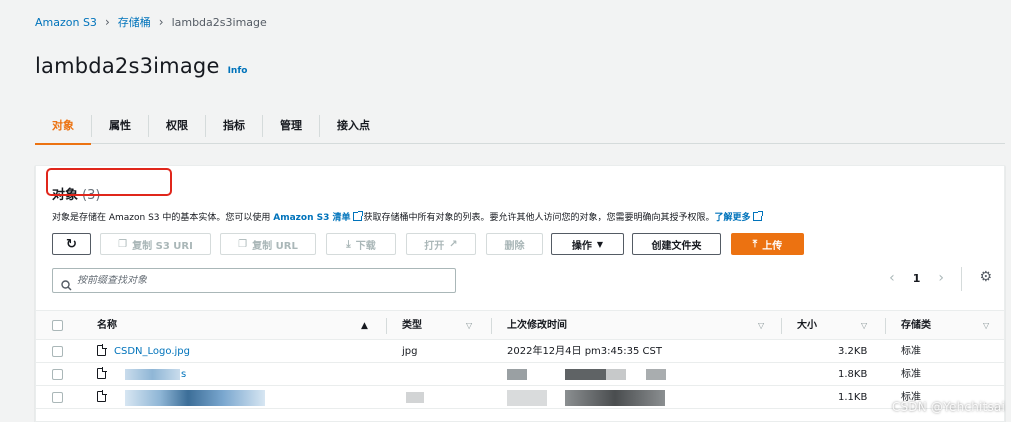 The image size is (1011, 422). I want to click on breadcrumb-amazon-s3: Amazon S3, so click(66, 22).